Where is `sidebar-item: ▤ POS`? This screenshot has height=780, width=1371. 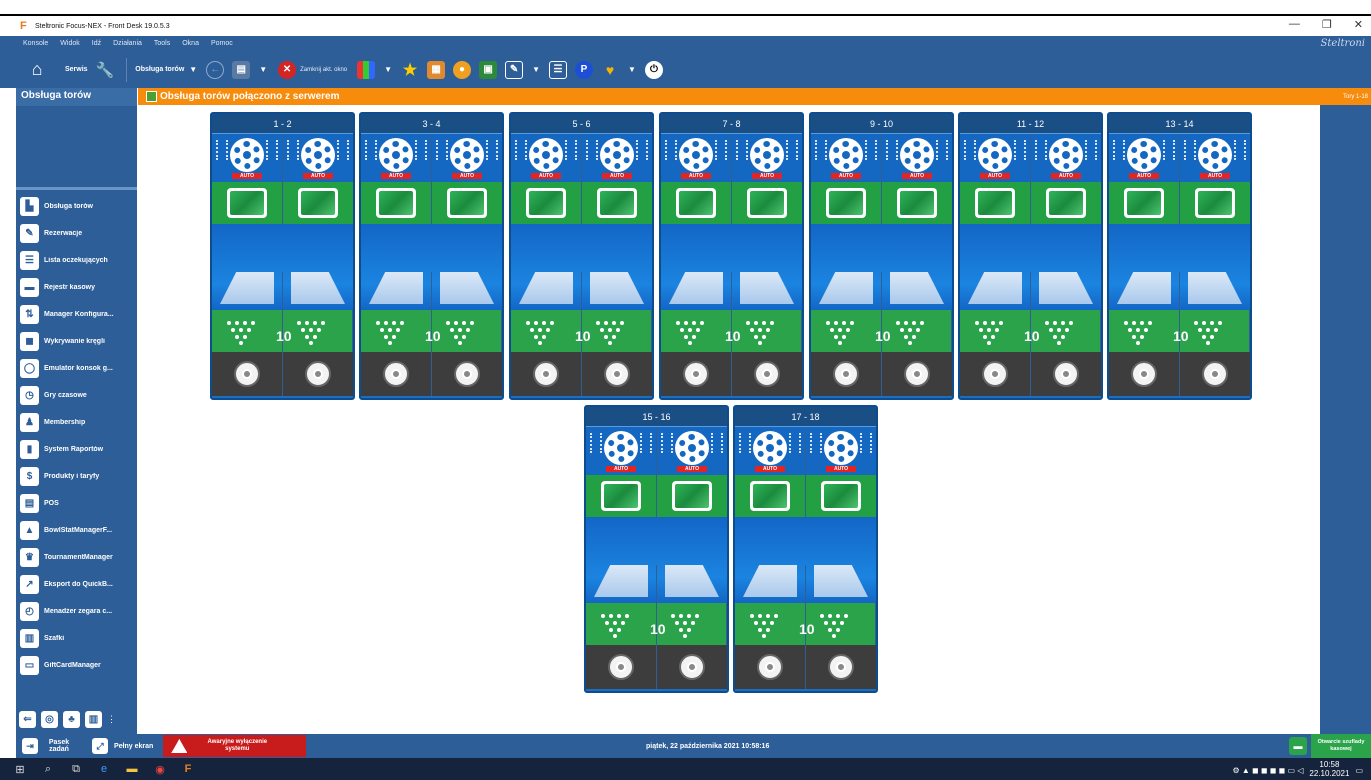
sidebar-item: ▤ POS is located at coordinates (76, 503).